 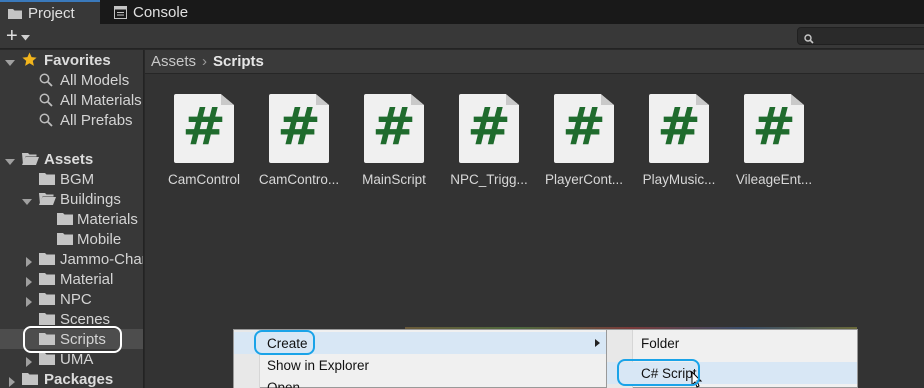 I want to click on chevron-right-icon: ›, so click(x=205, y=61).